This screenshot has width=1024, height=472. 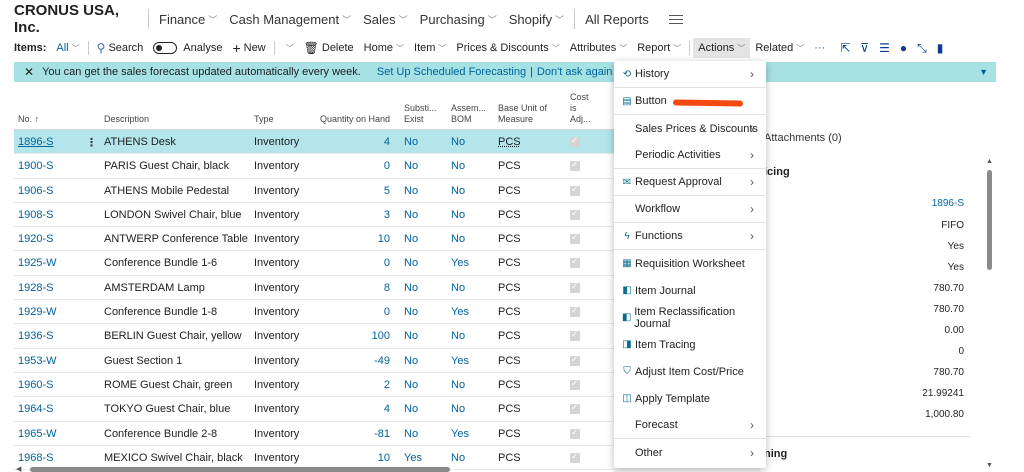 I want to click on menu-item-item-journal: ◧ Item Journal, so click(x=690, y=290).